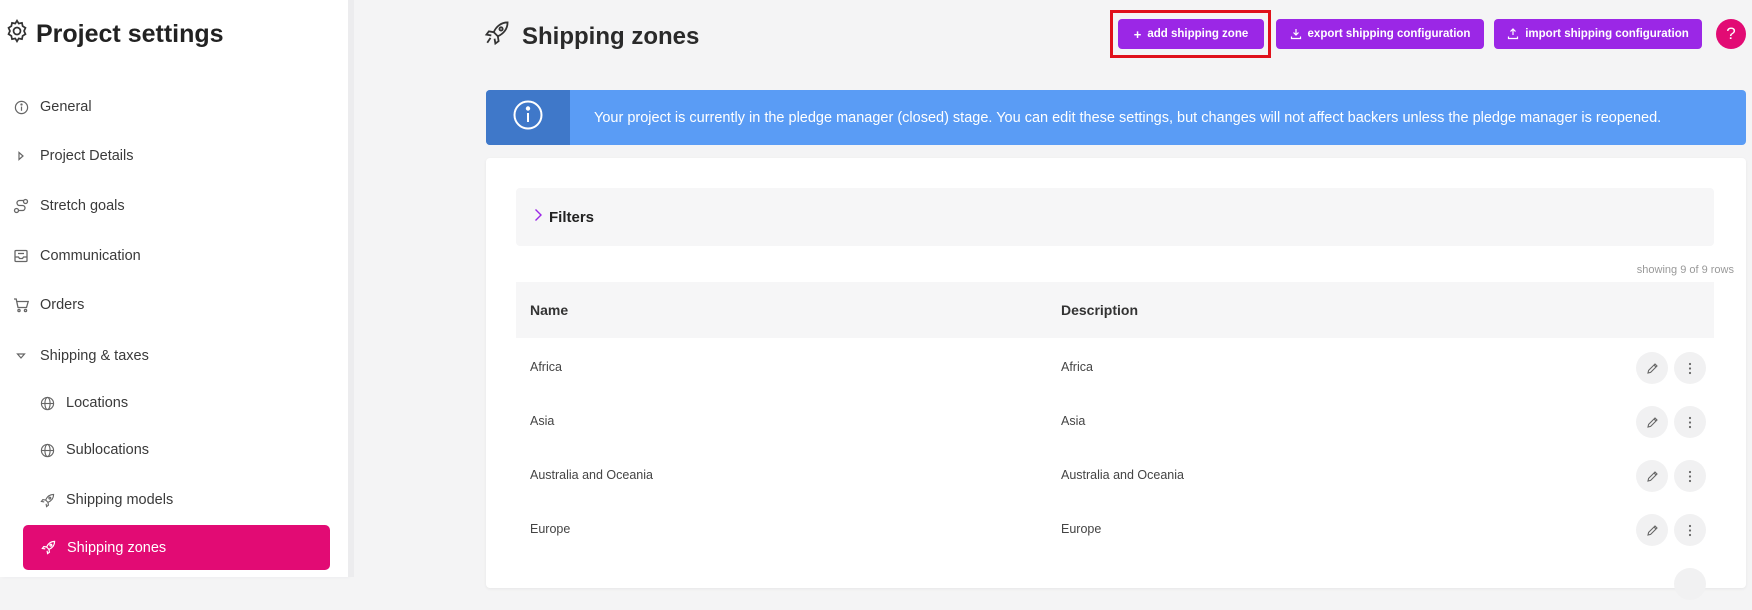  What do you see at coordinates (1513, 34) in the screenshot?
I see `upload-icon` at bounding box center [1513, 34].